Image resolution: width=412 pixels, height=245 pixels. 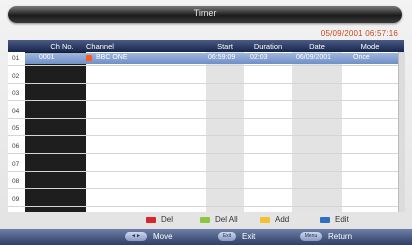 I want to click on scrollbar, so click(x=401, y=132).